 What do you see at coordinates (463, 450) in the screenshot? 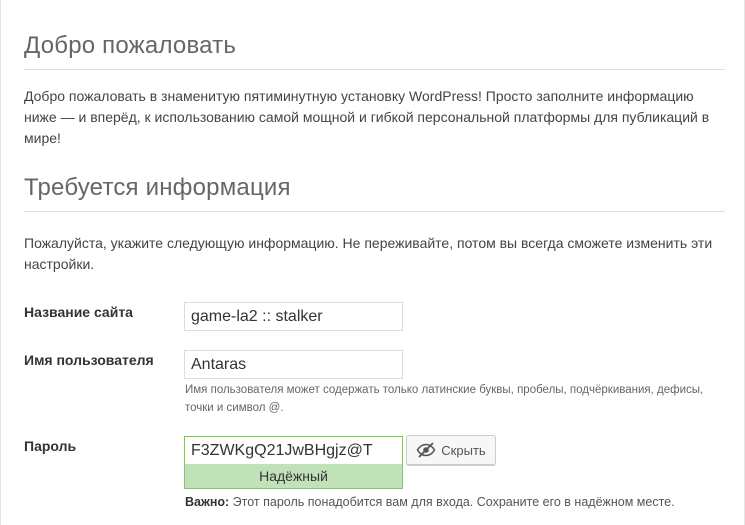
I see `hide-password-label: Скрыть` at bounding box center [463, 450].